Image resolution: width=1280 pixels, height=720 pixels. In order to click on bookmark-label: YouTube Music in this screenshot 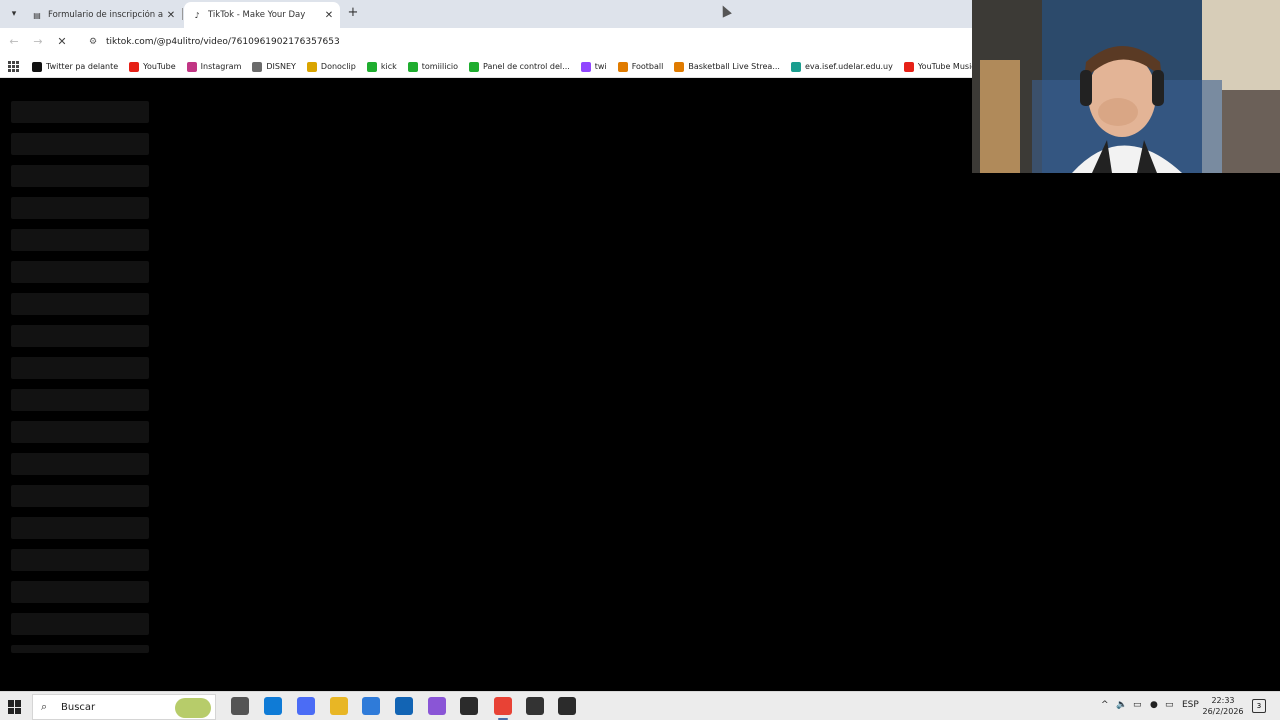, I will do `click(946, 66)`.